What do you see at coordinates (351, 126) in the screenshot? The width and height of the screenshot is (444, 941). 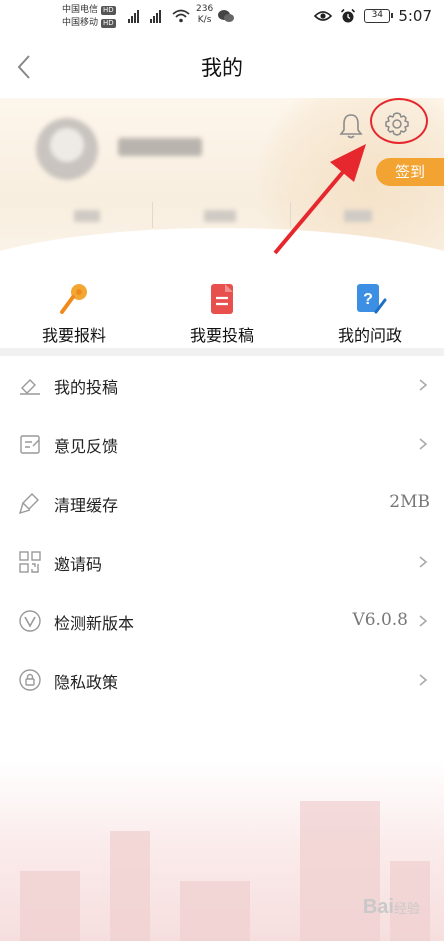 I see `bell-icon` at bounding box center [351, 126].